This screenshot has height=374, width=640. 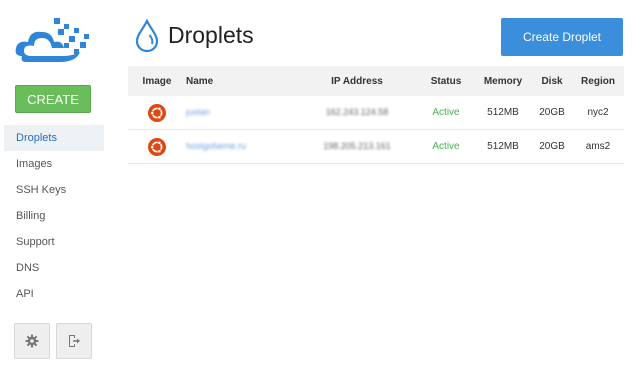 I want to click on page-title: Droplets, so click(x=211, y=35).